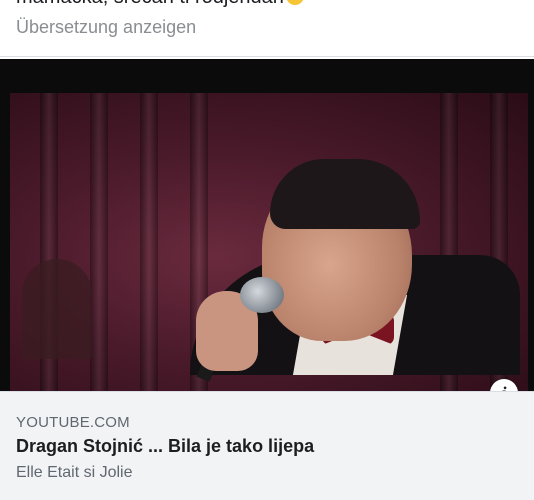 Image resolution: width=534 pixels, height=500 pixels. What do you see at coordinates (106, 27) in the screenshot?
I see `see-translation-link: Übersetzung anzeigen` at bounding box center [106, 27].